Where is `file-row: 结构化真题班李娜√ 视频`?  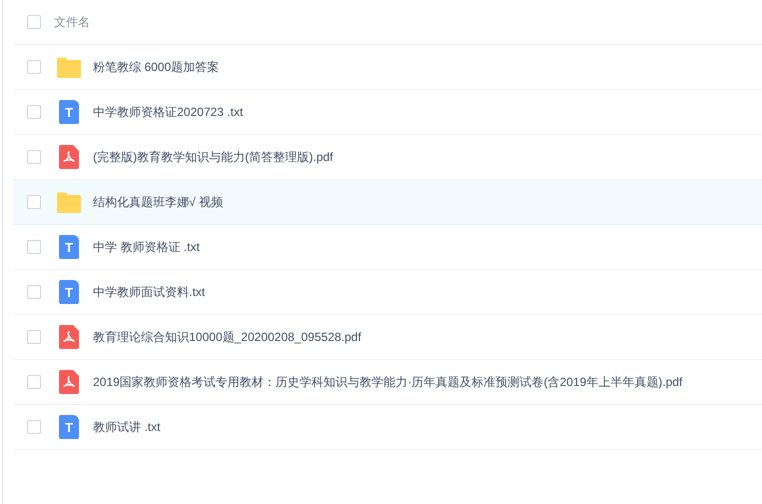
file-row: 结构化真题班李娜√ 视频 is located at coordinates (387, 202).